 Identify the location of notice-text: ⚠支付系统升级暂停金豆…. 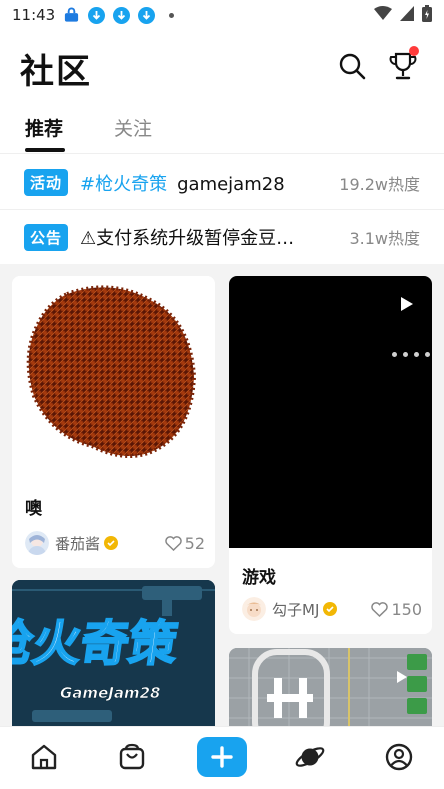
(202, 237).